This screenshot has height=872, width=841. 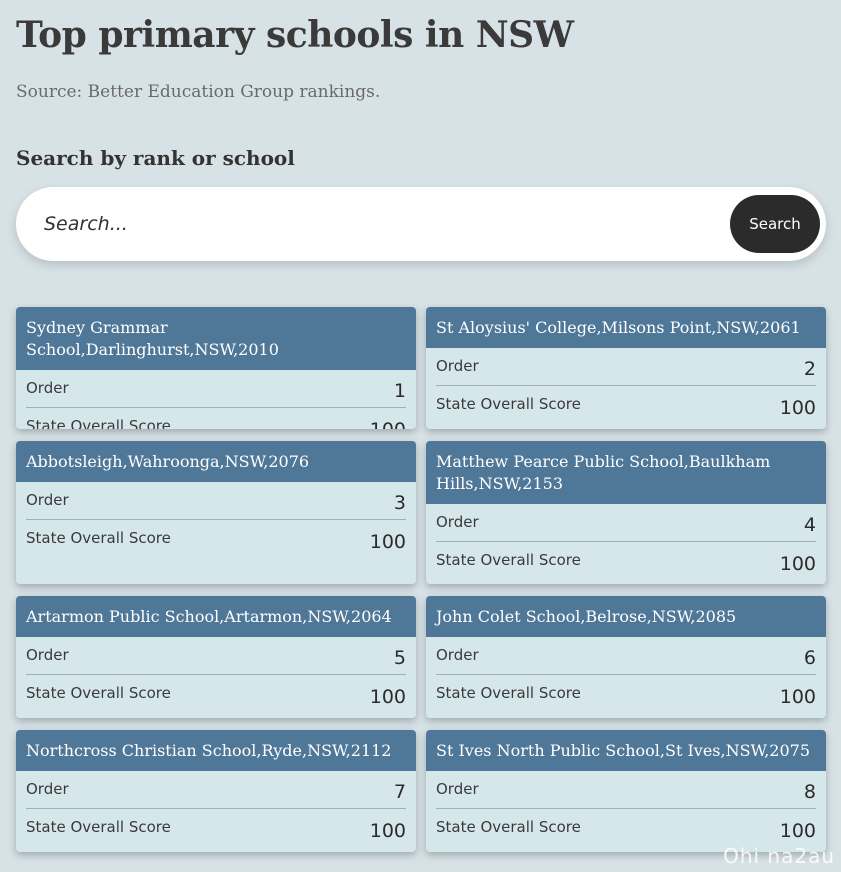 What do you see at coordinates (626, 523) in the screenshot?
I see `order-row: Order 4` at bounding box center [626, 523].